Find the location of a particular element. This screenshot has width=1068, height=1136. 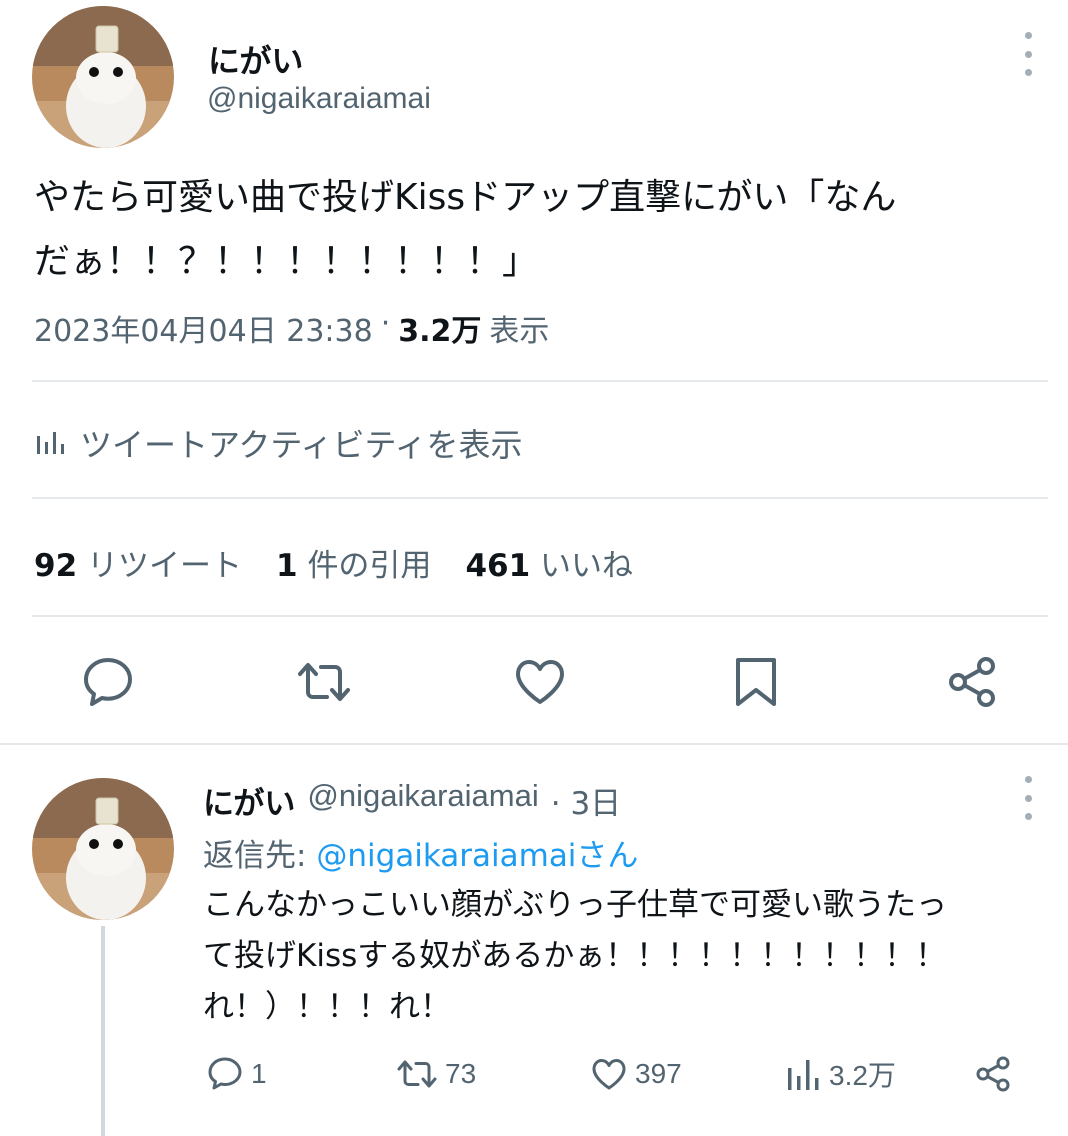

retweet-count: 73 is located at coordinates (461, 1073).